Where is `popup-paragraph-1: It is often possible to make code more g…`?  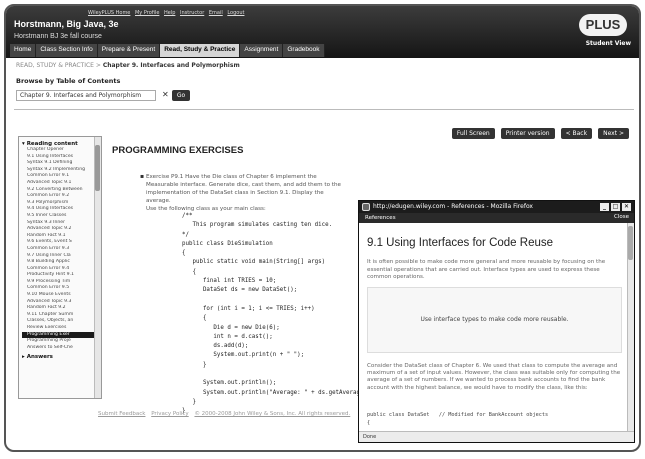 popup-paragraph-1: It is often possible to make code more g… is located at coordinates (486, 269).